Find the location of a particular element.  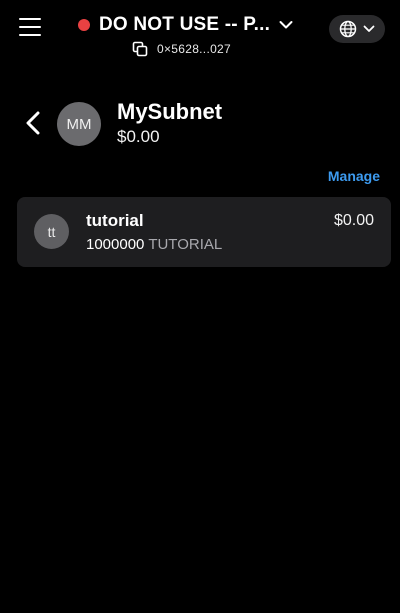

token-list-item: tt tutorial 1000000 TUTORIAL $0.00 is located at coordinates (204, 232).